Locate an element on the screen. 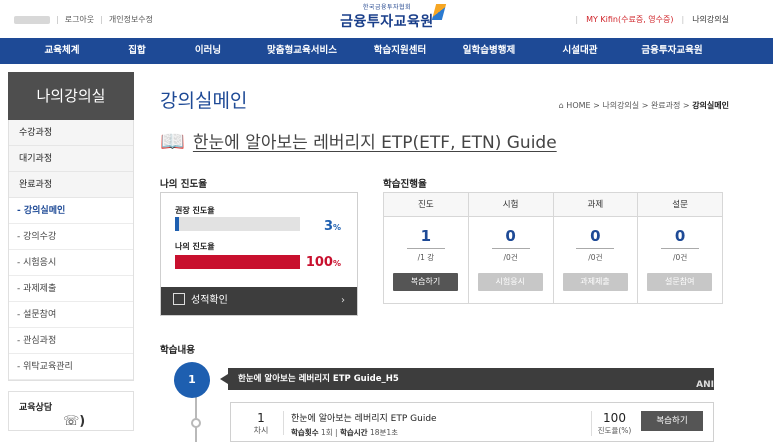  nav-item-group: 집합 is located at coordinates (137, 51).